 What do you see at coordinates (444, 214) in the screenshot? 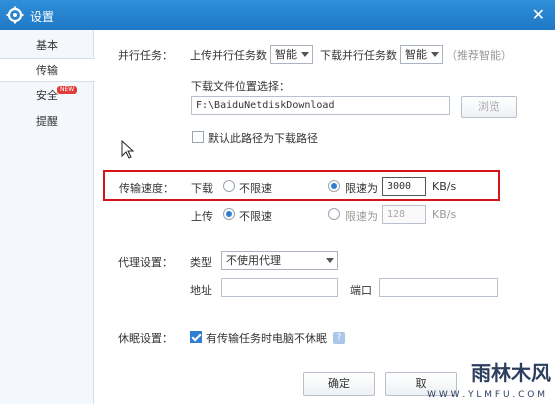
I see `upload-unit-label: KB/s` at bounding box center [444, 214].